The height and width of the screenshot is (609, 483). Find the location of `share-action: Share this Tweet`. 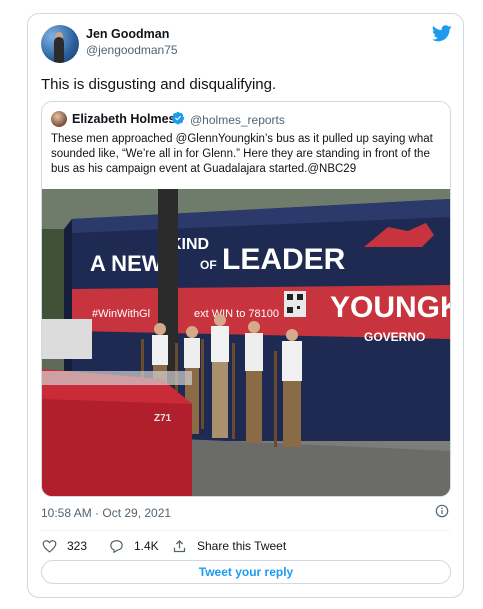

share-action: Share this Tweet is located at coordinates (229, 546).